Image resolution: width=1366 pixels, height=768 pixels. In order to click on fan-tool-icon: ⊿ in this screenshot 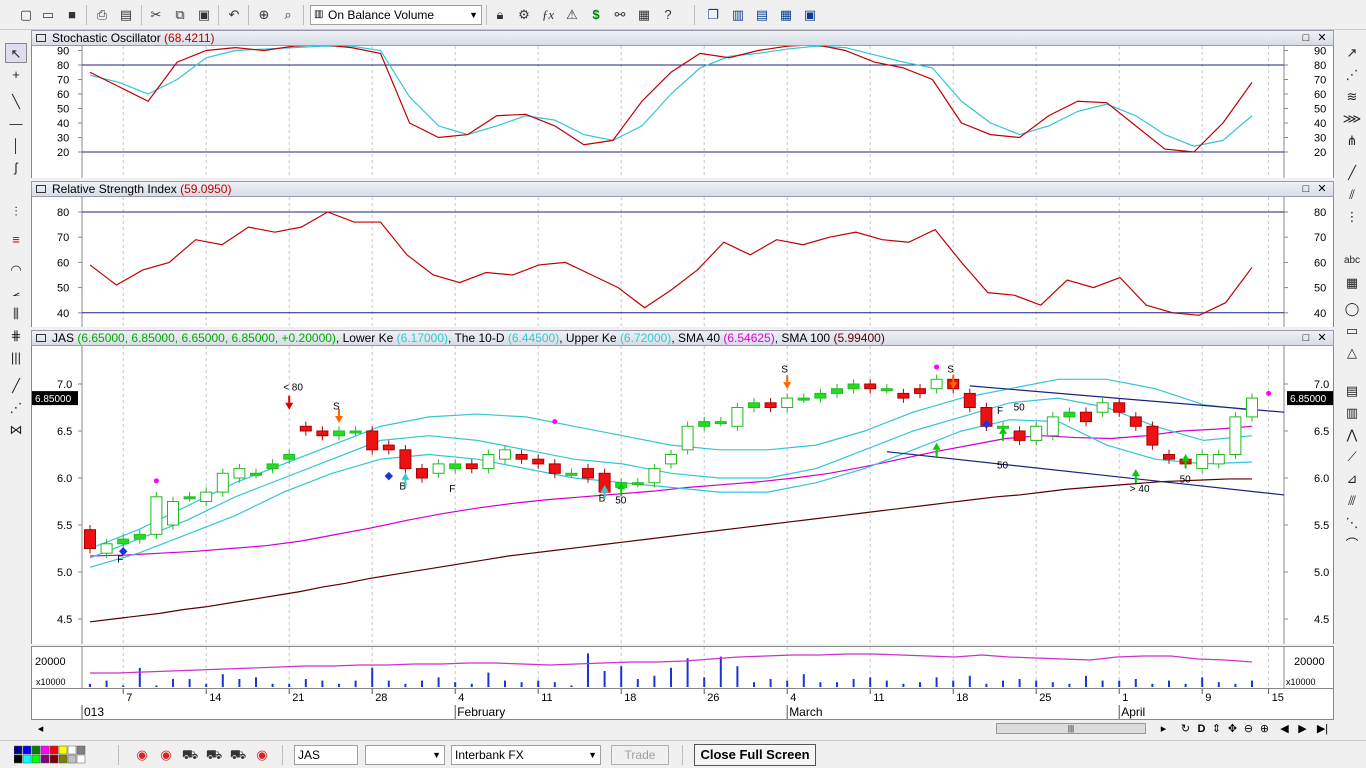, I will do `click(1352, 479)`.